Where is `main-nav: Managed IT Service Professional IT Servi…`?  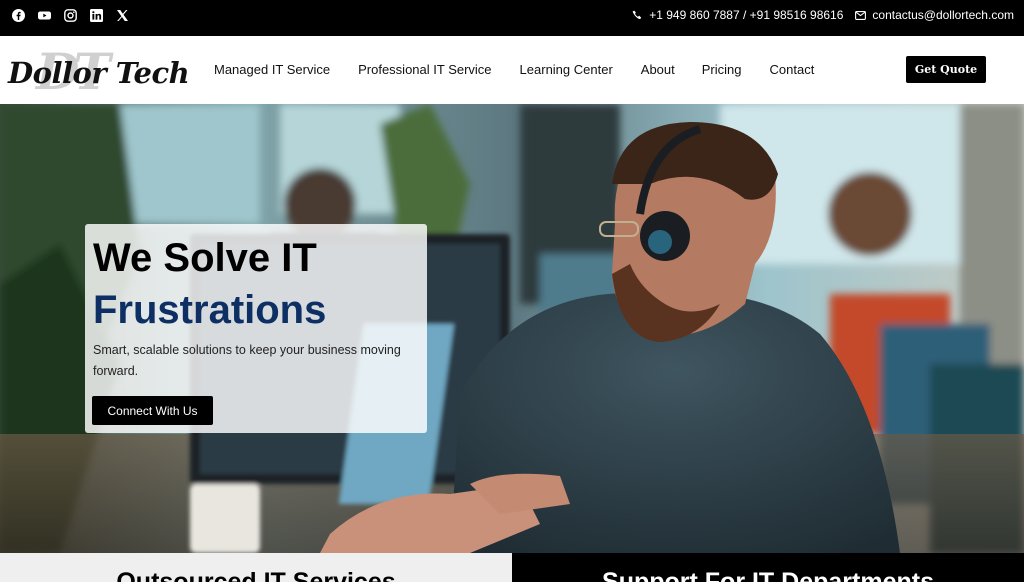 main-nav: Managed IT Service Professional IT Servi… is located at coordinates (514, 69).